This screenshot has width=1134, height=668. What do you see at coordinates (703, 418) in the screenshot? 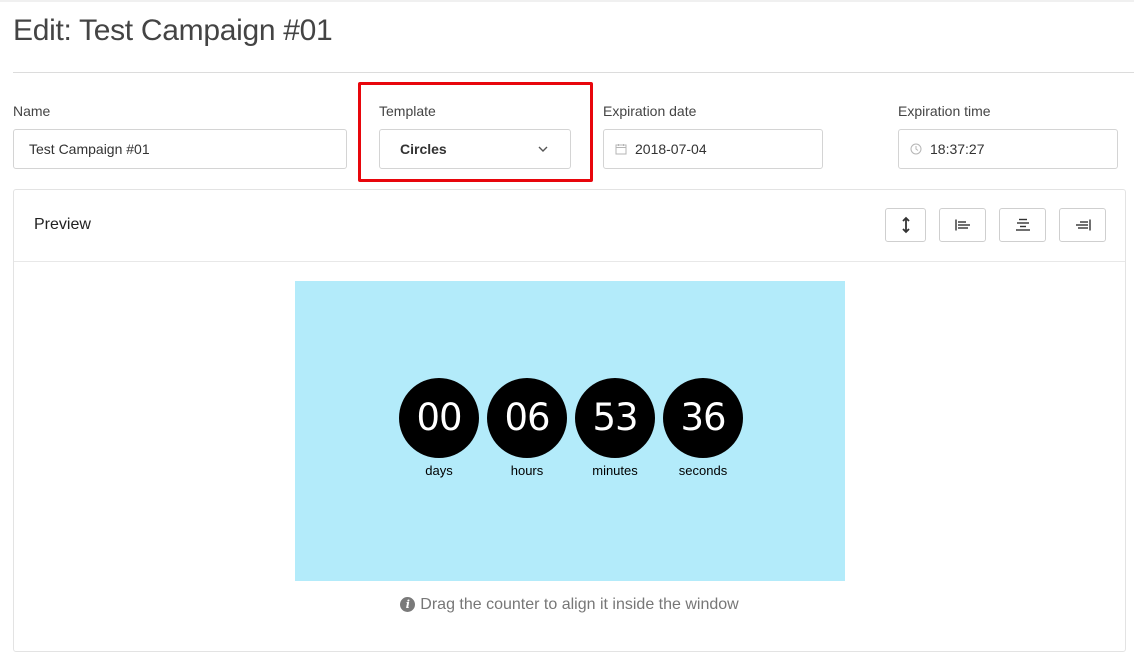
I see `seconds-value: 36` at bounding box center [703, 418].